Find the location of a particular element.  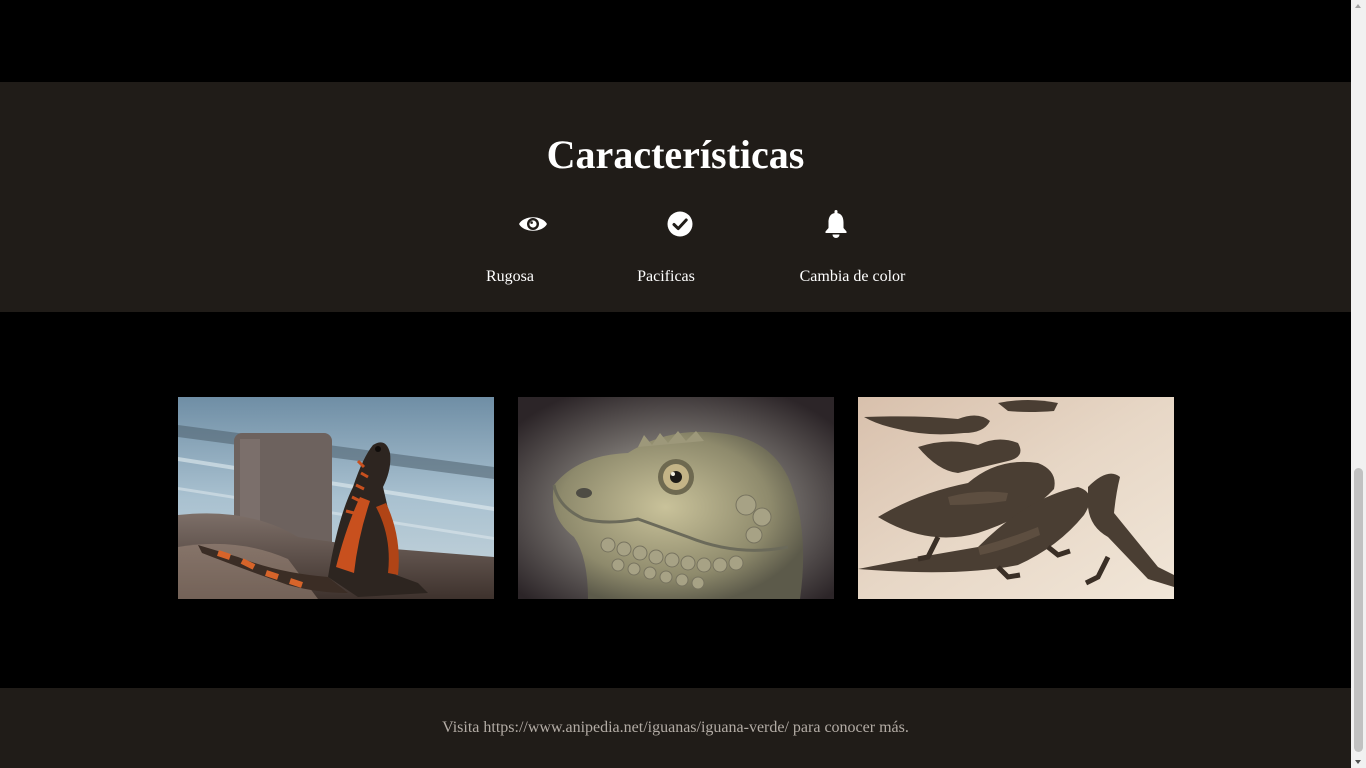

top-section is located at coordinates (675, 41).